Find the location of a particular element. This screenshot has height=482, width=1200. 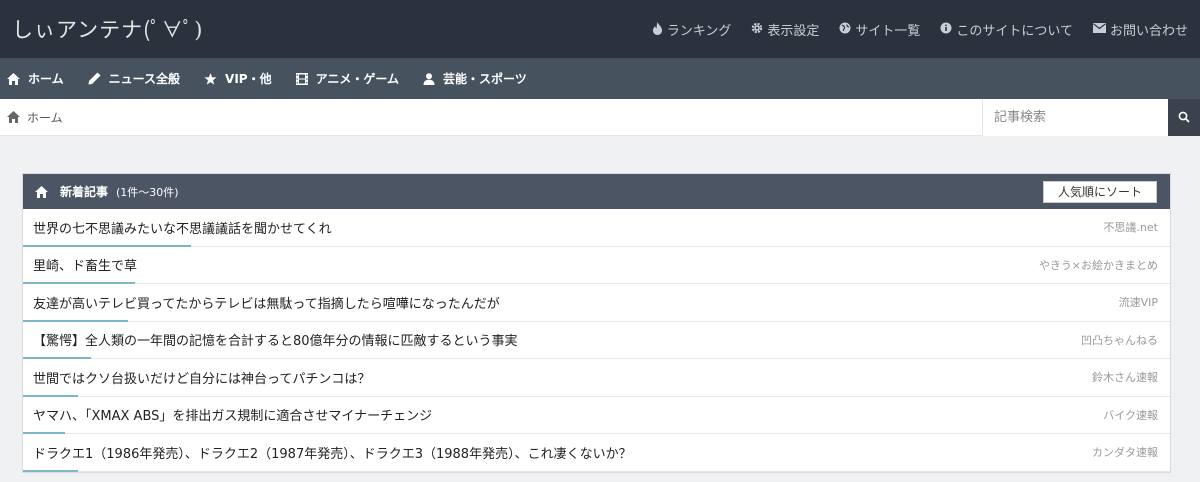

article-source: 鈴木さん速報 is located at coordinates (1125, 377).